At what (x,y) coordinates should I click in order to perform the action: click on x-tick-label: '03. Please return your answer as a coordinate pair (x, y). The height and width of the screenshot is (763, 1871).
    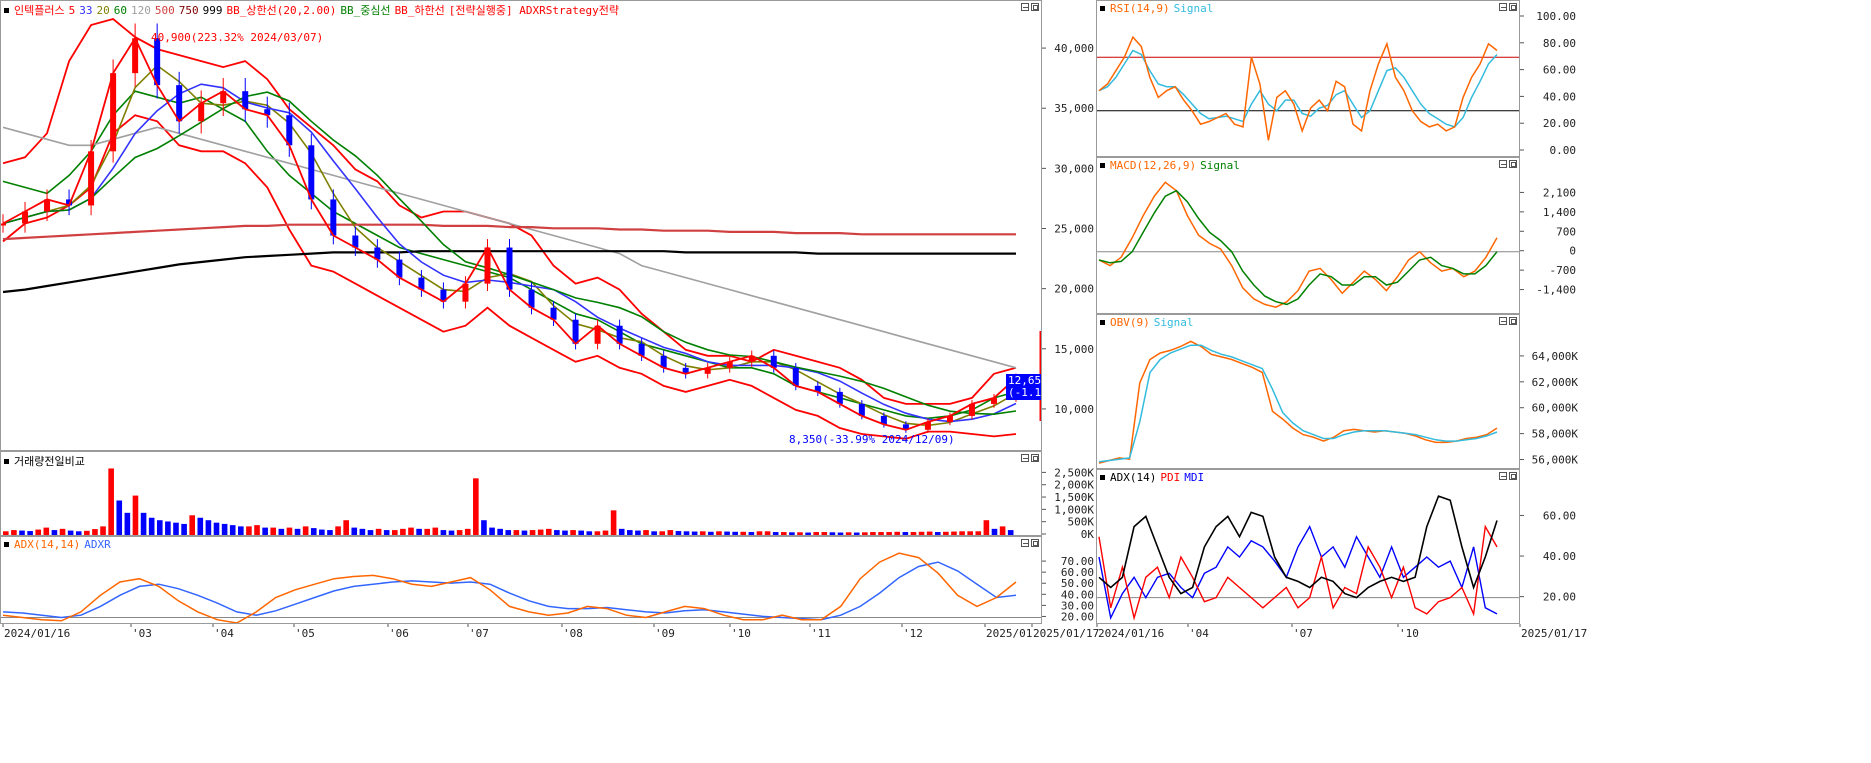
    Looking at the image, I should click on (142, 633).